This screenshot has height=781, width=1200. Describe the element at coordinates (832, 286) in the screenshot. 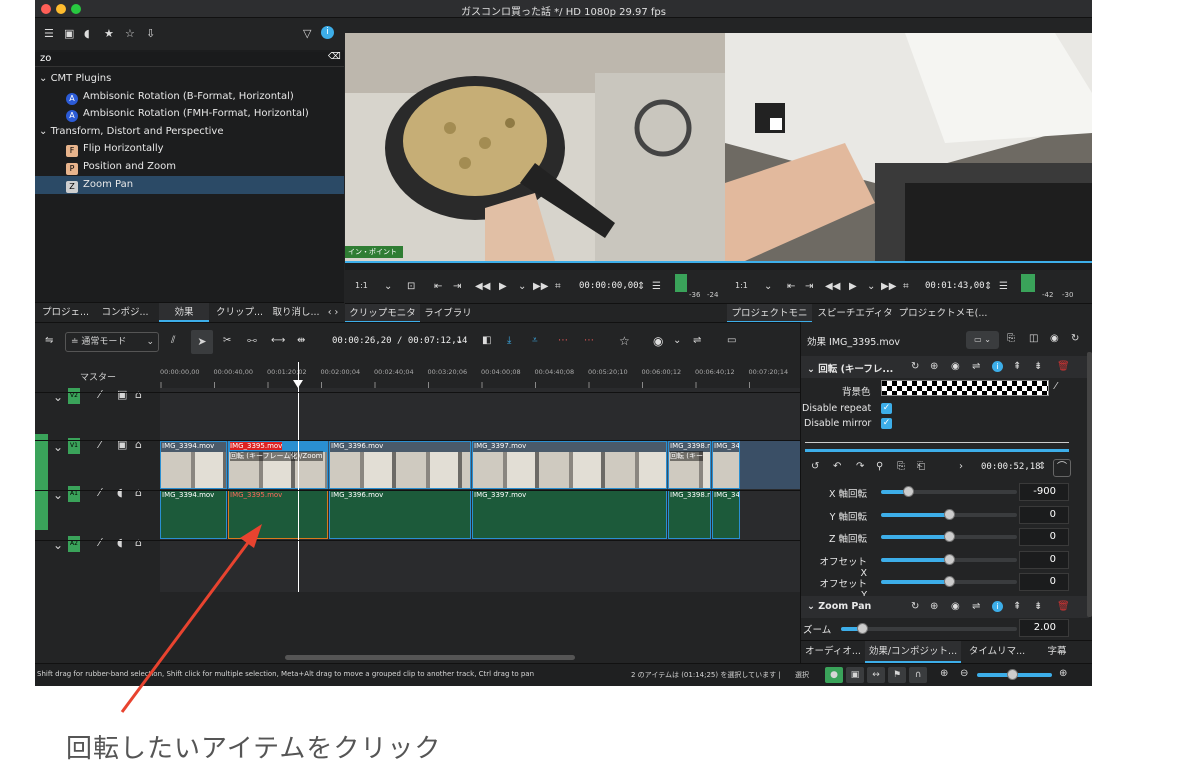

I see `rewind-icon: ◀◀` at that location.